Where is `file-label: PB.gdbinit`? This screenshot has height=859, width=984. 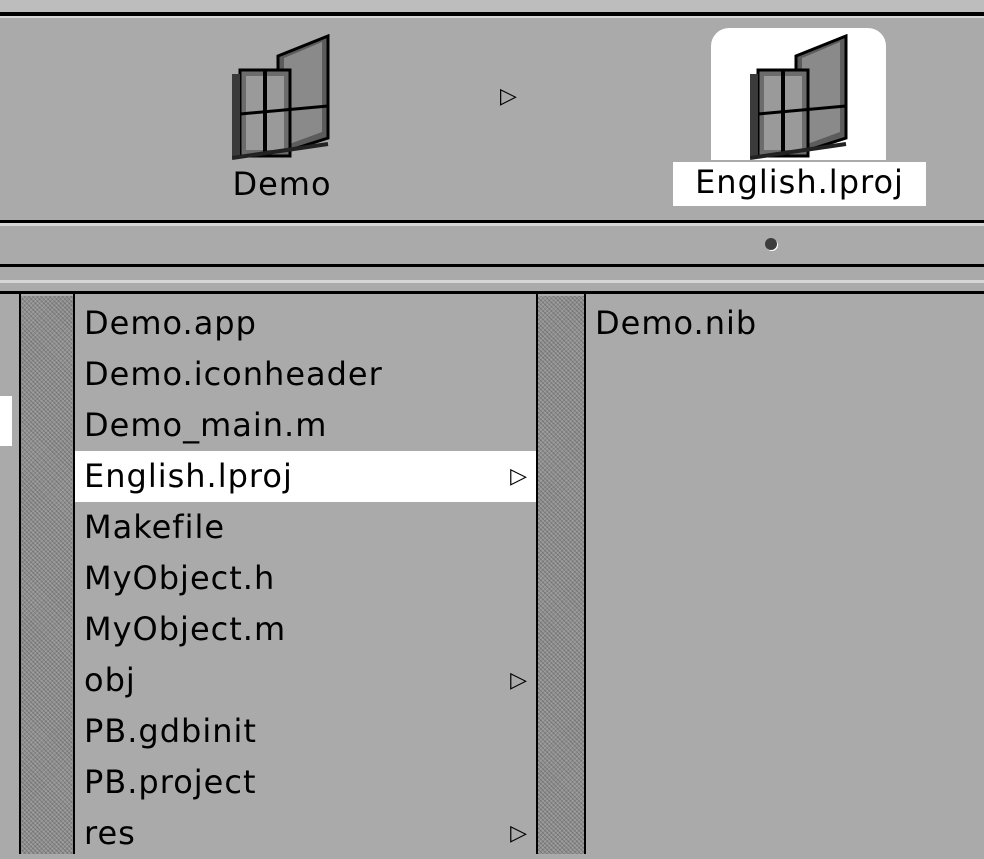
file-label: PB.gdbinit is located at coordinates (170, 731).